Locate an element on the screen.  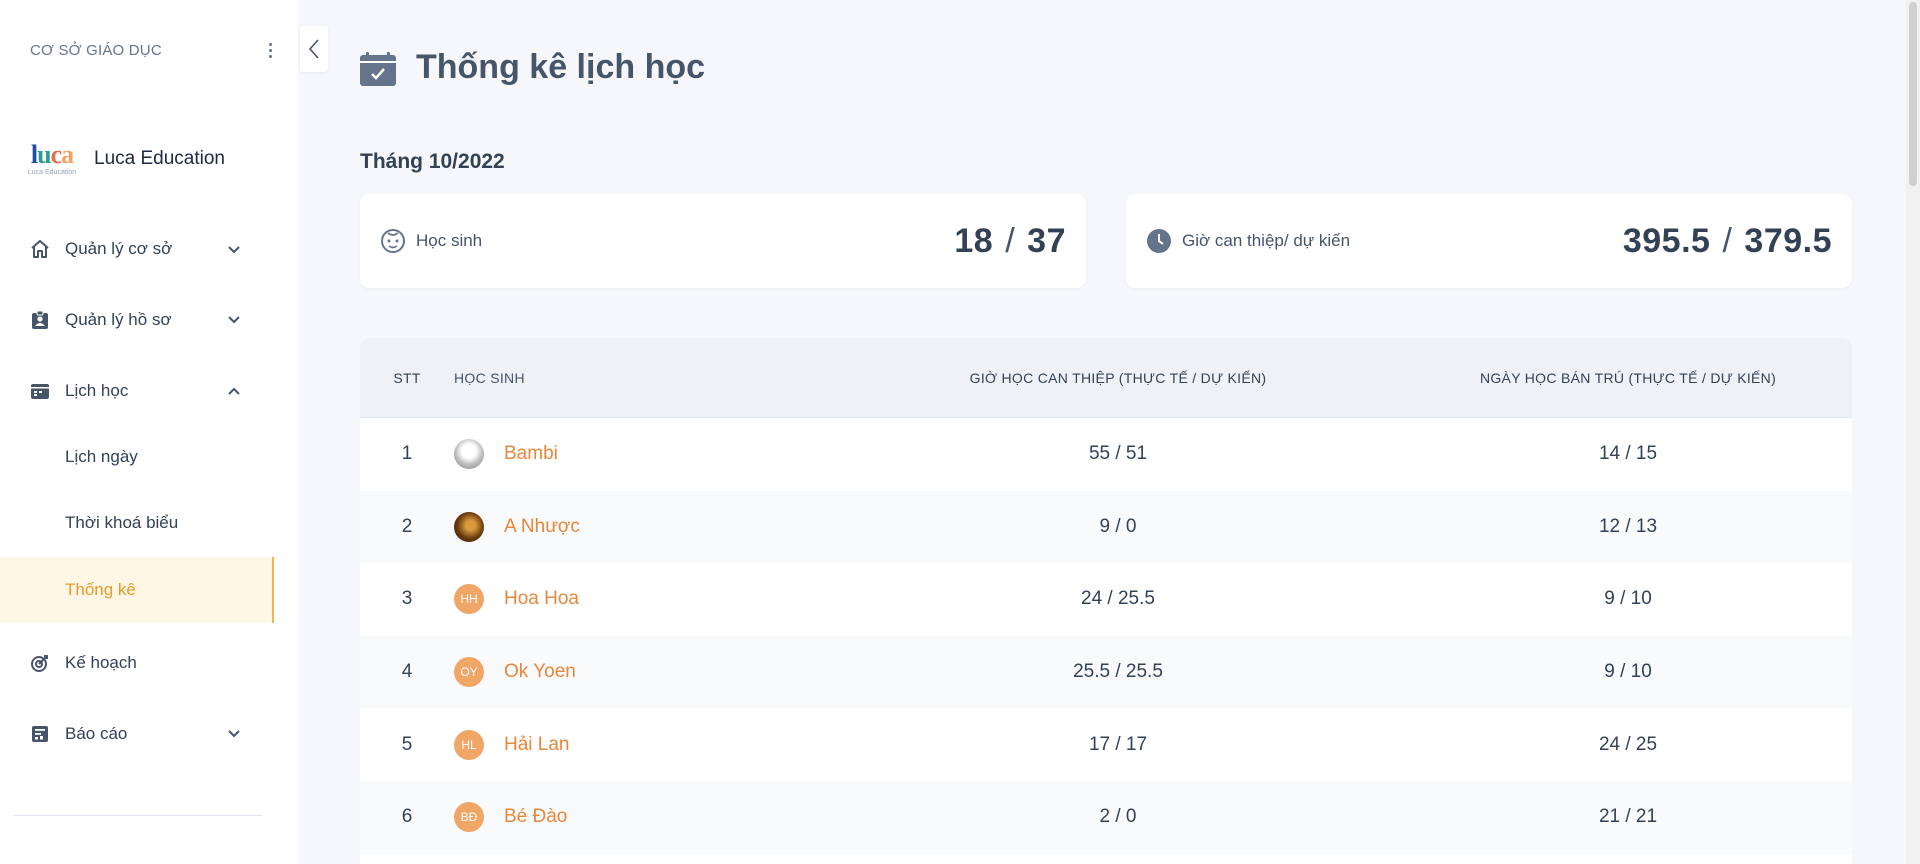
sidebar-item-label: Kế hoạch is located at coordinates (101, 662).